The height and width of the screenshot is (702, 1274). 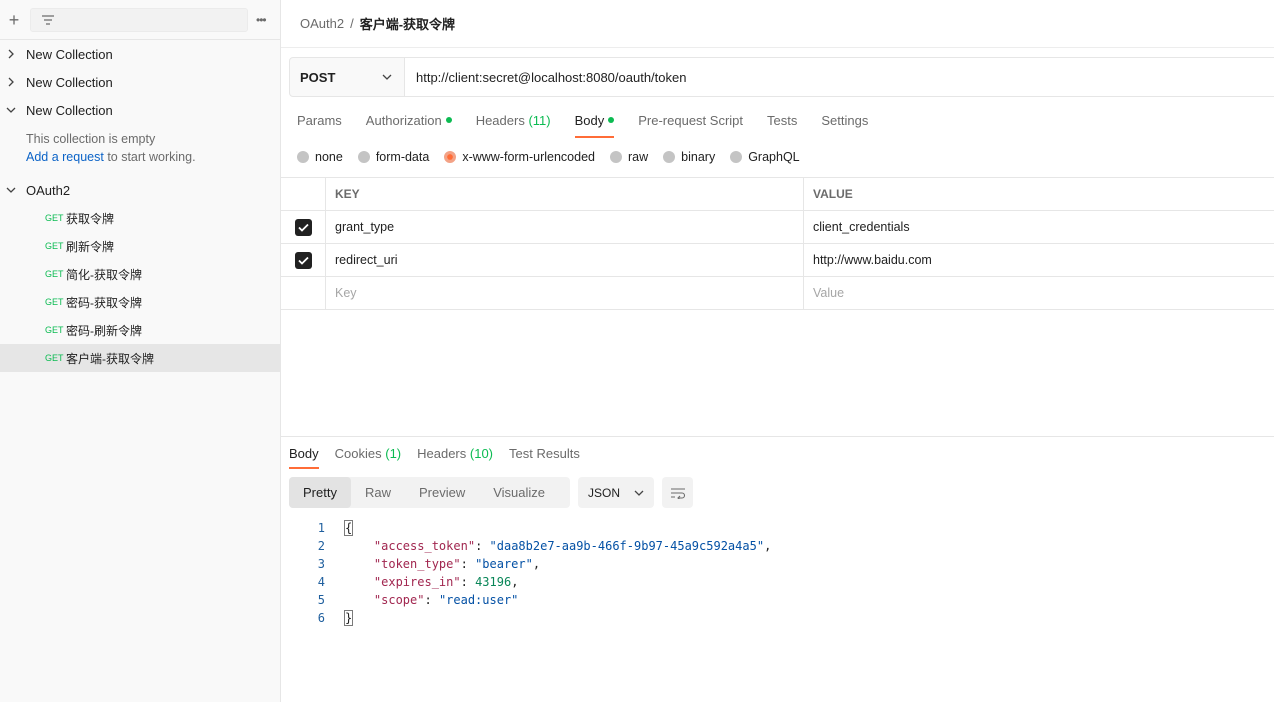 I want to click on tab-label: Body, so click(x=304, y=453).